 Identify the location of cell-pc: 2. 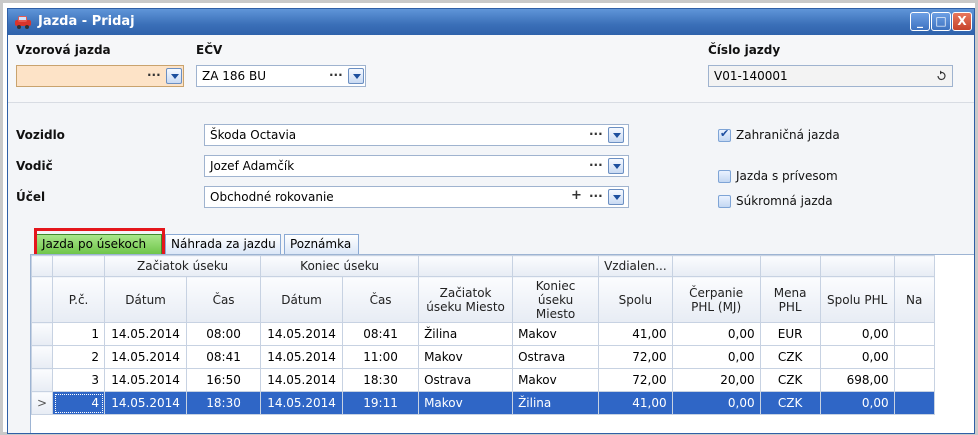
(79, 357).